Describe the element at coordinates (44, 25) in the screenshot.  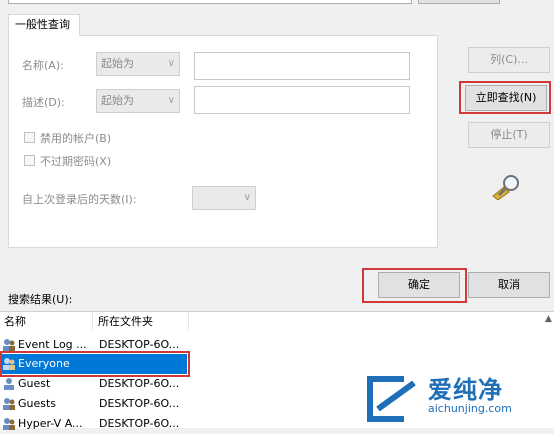
I see `tab-general-query: 一般性查询` at that location.